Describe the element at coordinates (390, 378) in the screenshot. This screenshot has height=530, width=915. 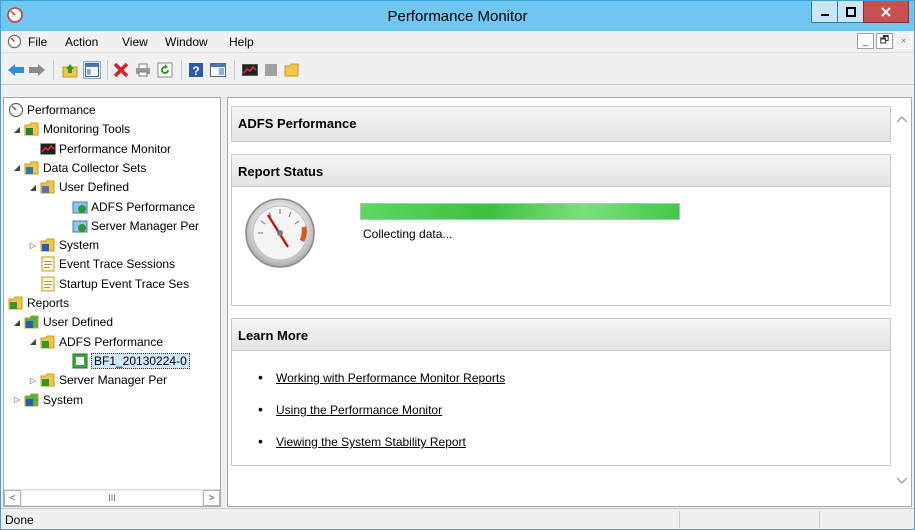
I see `link-working-with-reports: Working with Performance Monitor Reports` at that location.